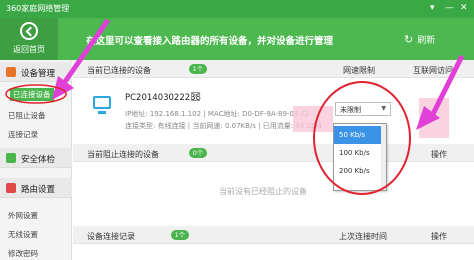  Describe the element at coordinates (63, 88) in the screenshot. I see `arrow-head-left` at that location.